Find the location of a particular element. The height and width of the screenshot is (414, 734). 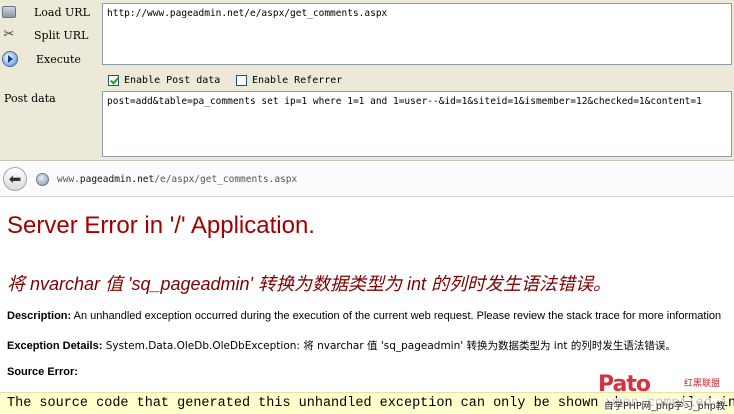

address-prefix: www. is located at coordinates (68, 179).